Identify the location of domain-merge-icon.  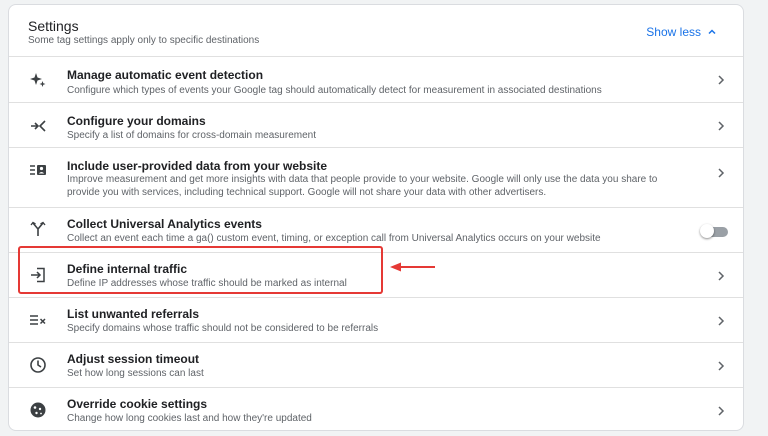
(38, 126).